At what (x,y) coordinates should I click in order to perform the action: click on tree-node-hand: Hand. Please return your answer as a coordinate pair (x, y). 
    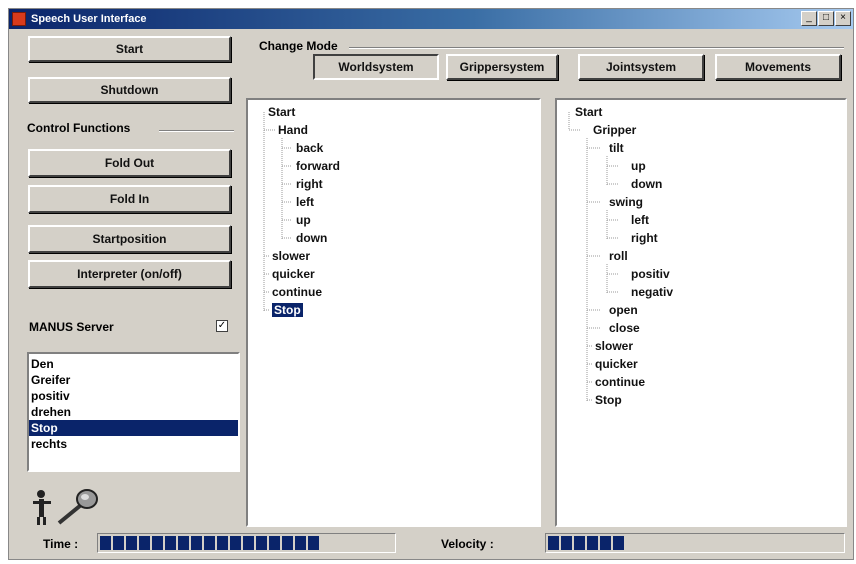
    Looking at the image, I should click on (293, 130).